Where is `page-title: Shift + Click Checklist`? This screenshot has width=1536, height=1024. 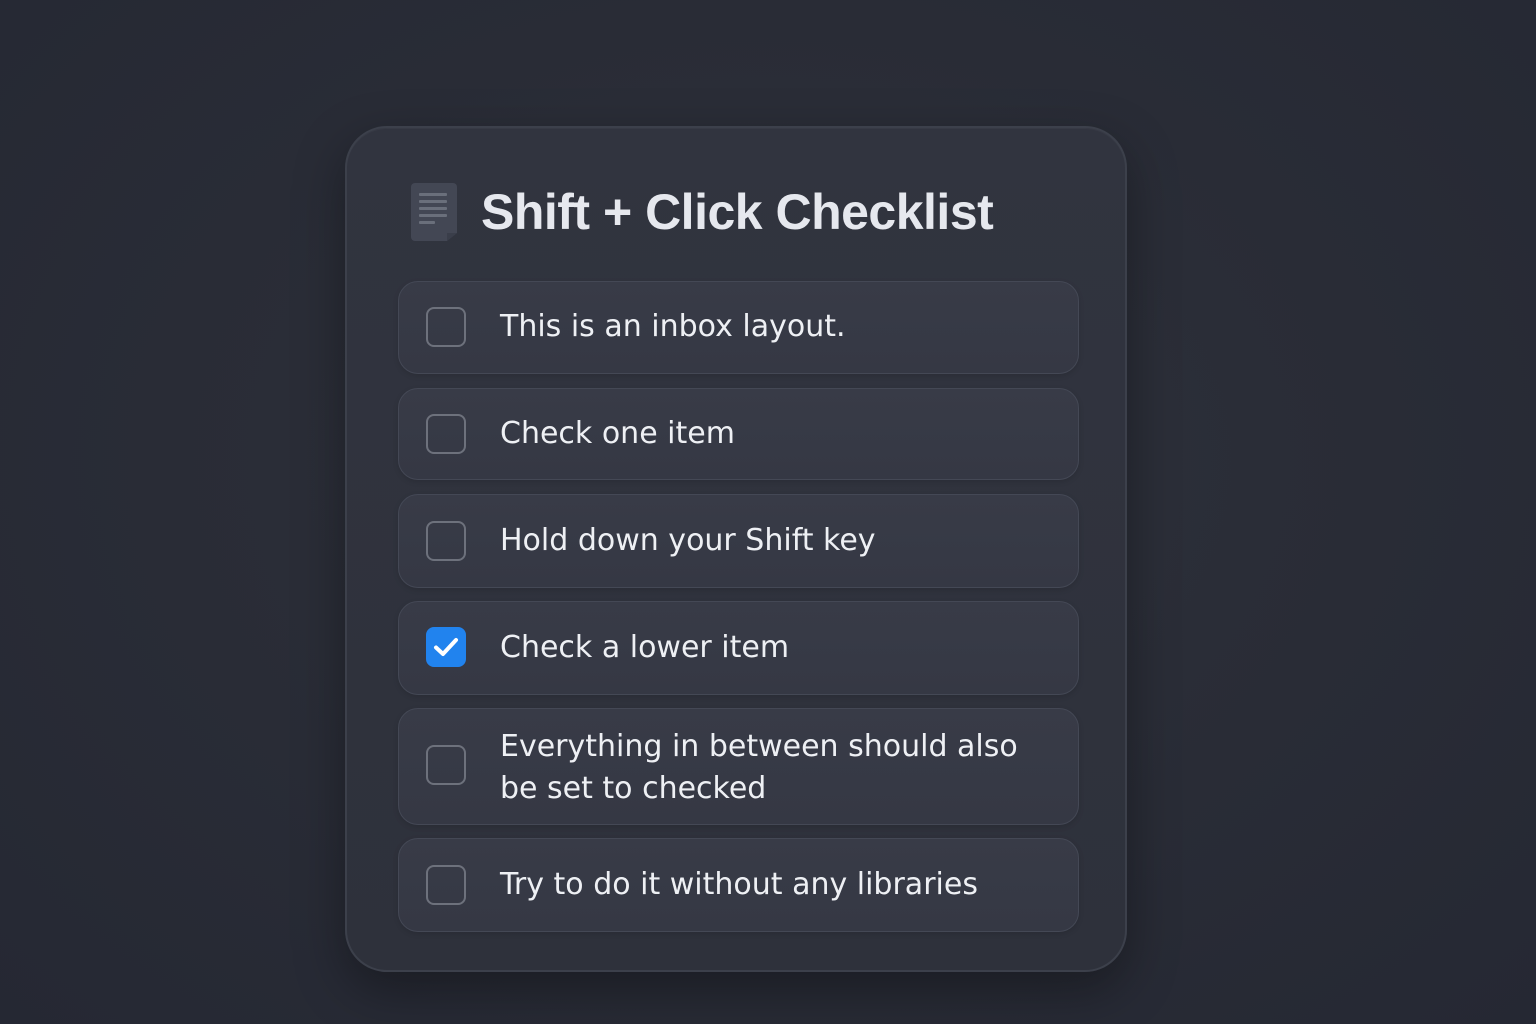 page-title: Shift + Click Checklist is located at coordinates (737, 212).